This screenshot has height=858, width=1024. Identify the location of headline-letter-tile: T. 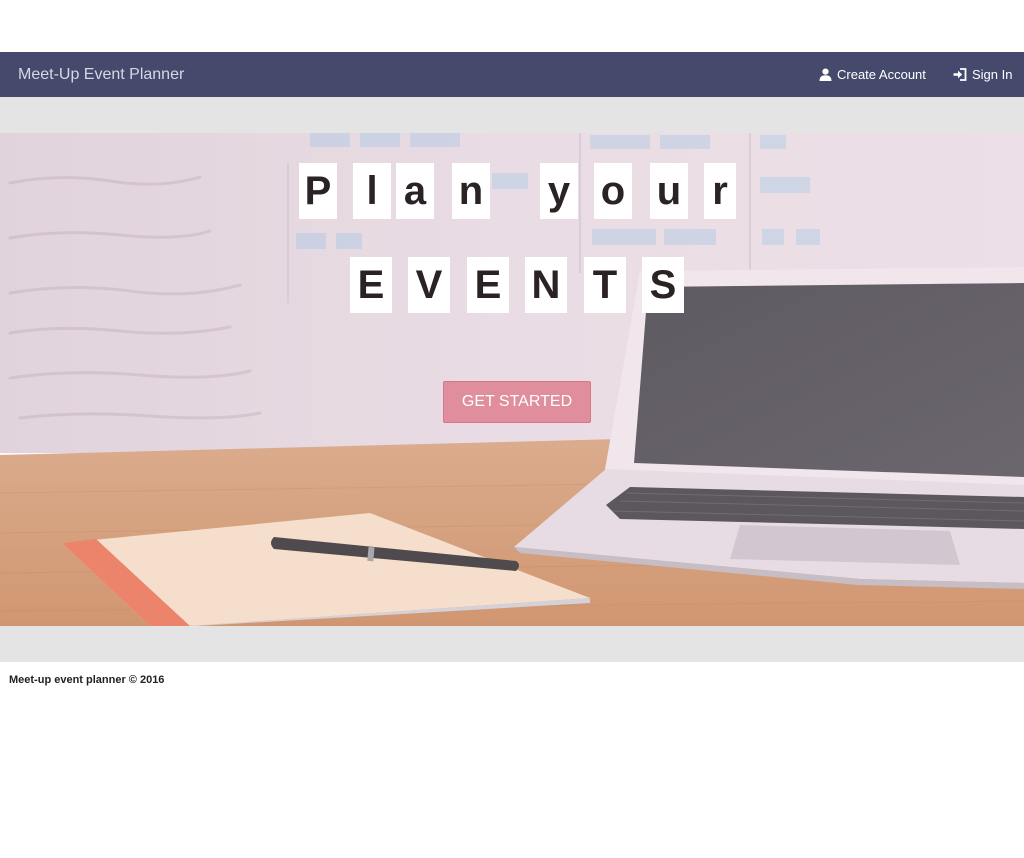
(605, 285).